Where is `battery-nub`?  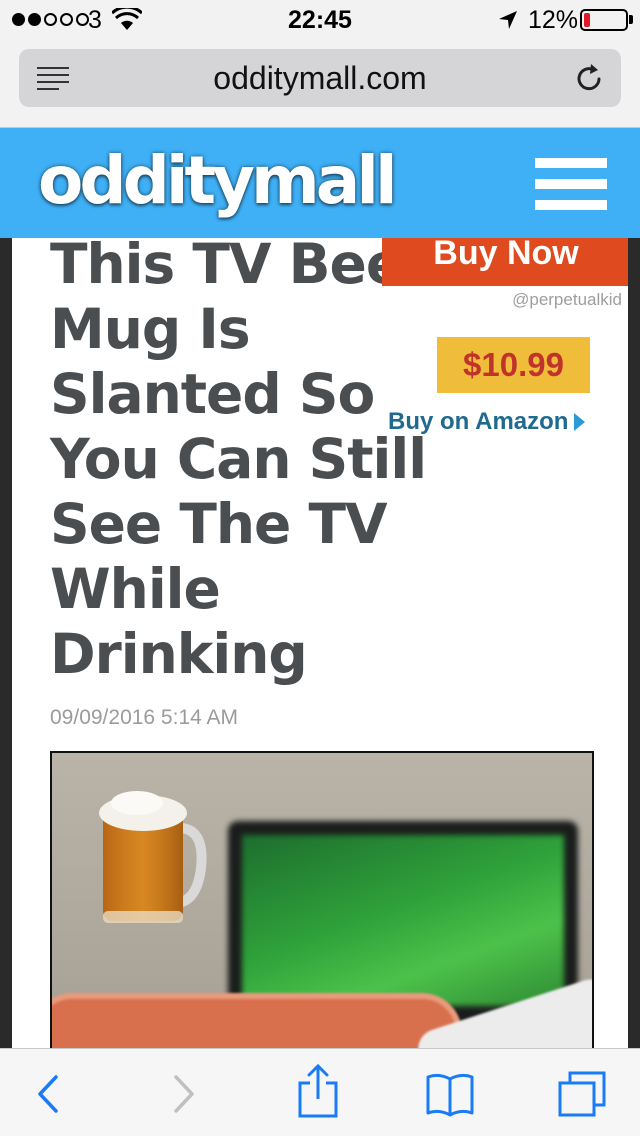 battery-nub is located at coordinates (631, 19).